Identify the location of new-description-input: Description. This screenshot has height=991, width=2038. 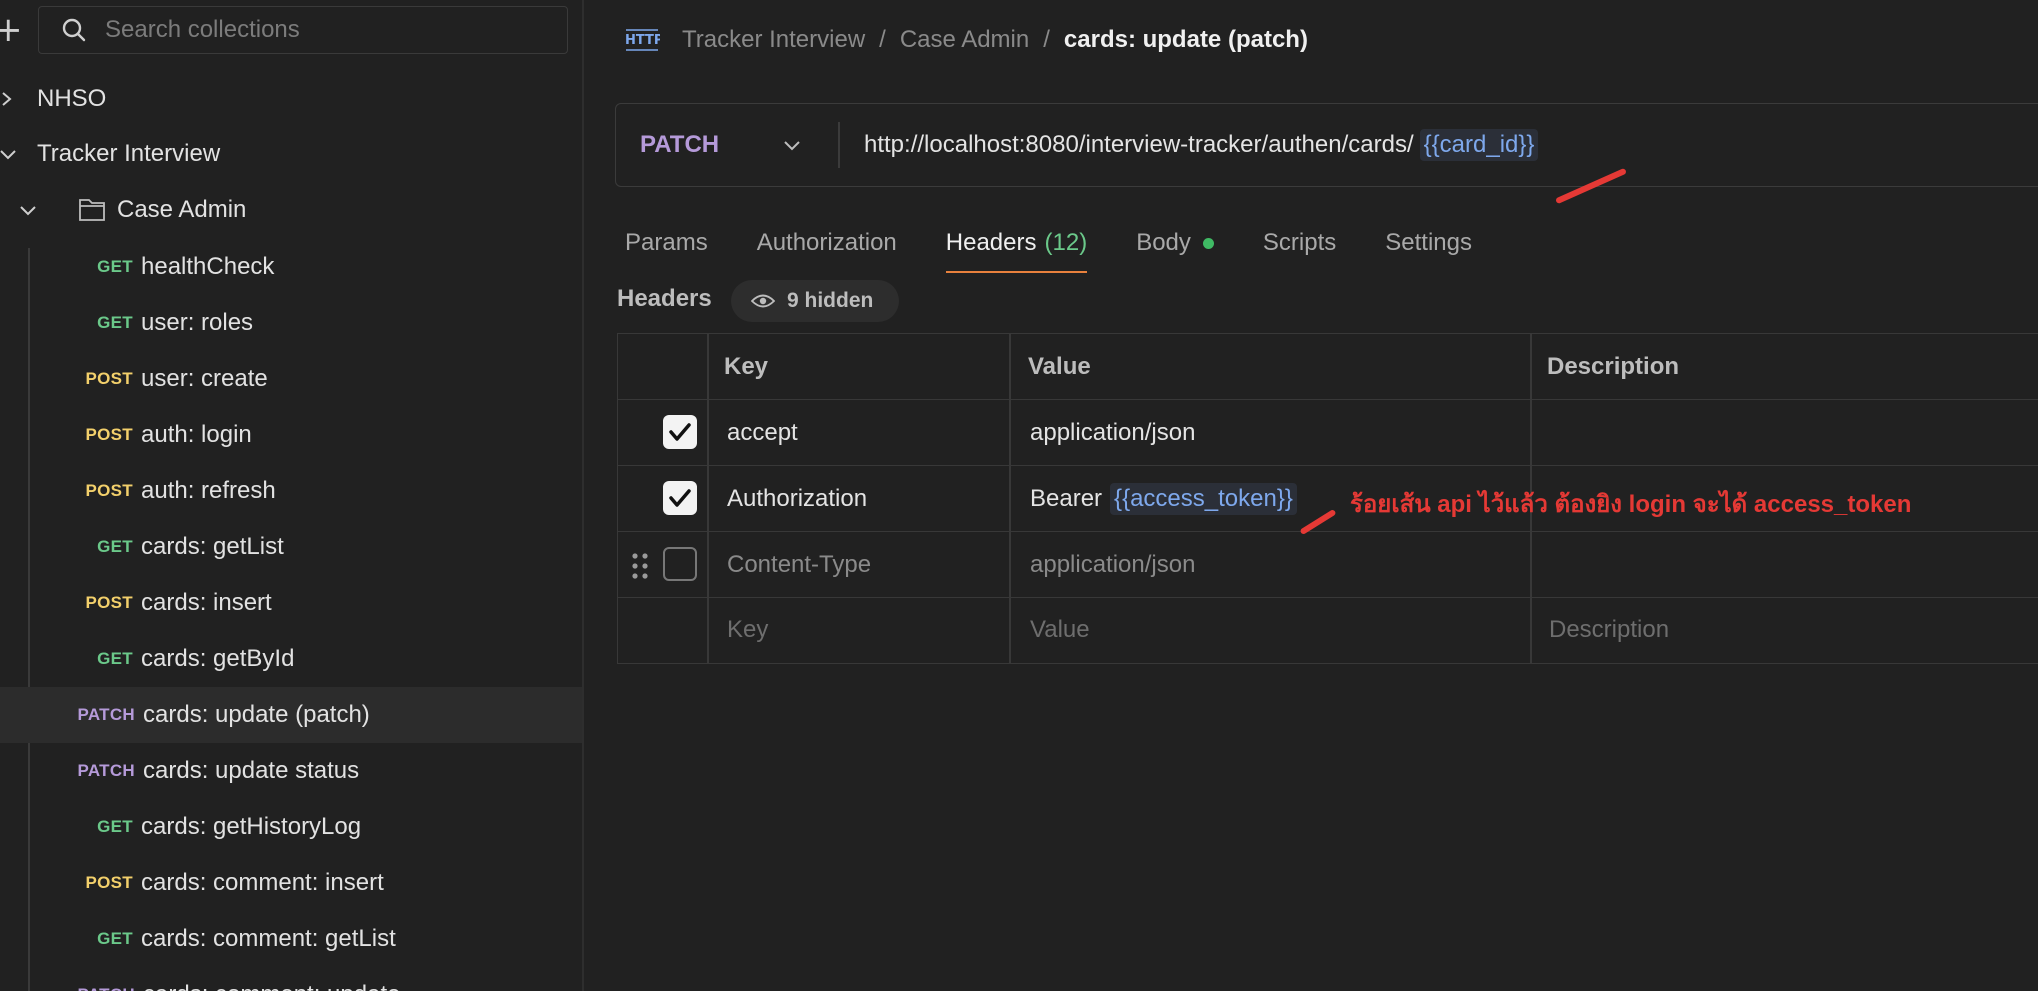
(1609, 630).